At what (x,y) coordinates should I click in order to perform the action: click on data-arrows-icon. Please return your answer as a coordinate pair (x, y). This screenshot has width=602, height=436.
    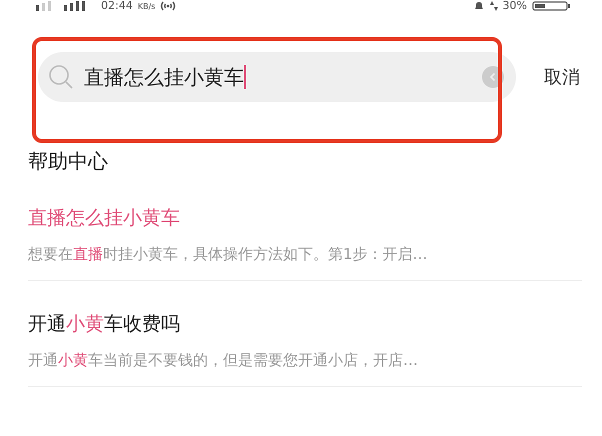
    Looking at the image, I should click on (494, 6).